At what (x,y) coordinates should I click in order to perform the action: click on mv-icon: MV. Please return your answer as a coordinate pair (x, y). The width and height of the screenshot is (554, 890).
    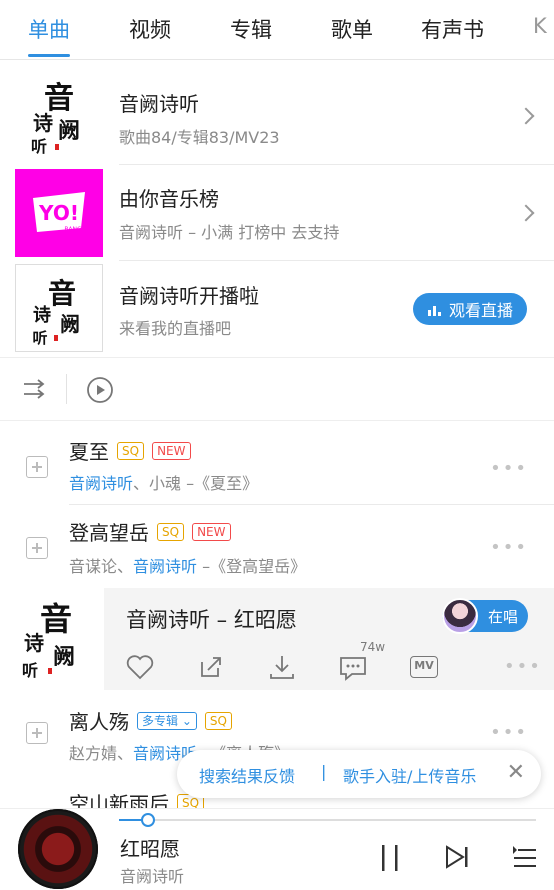
    Looking at the image, I should click on (424, 667).